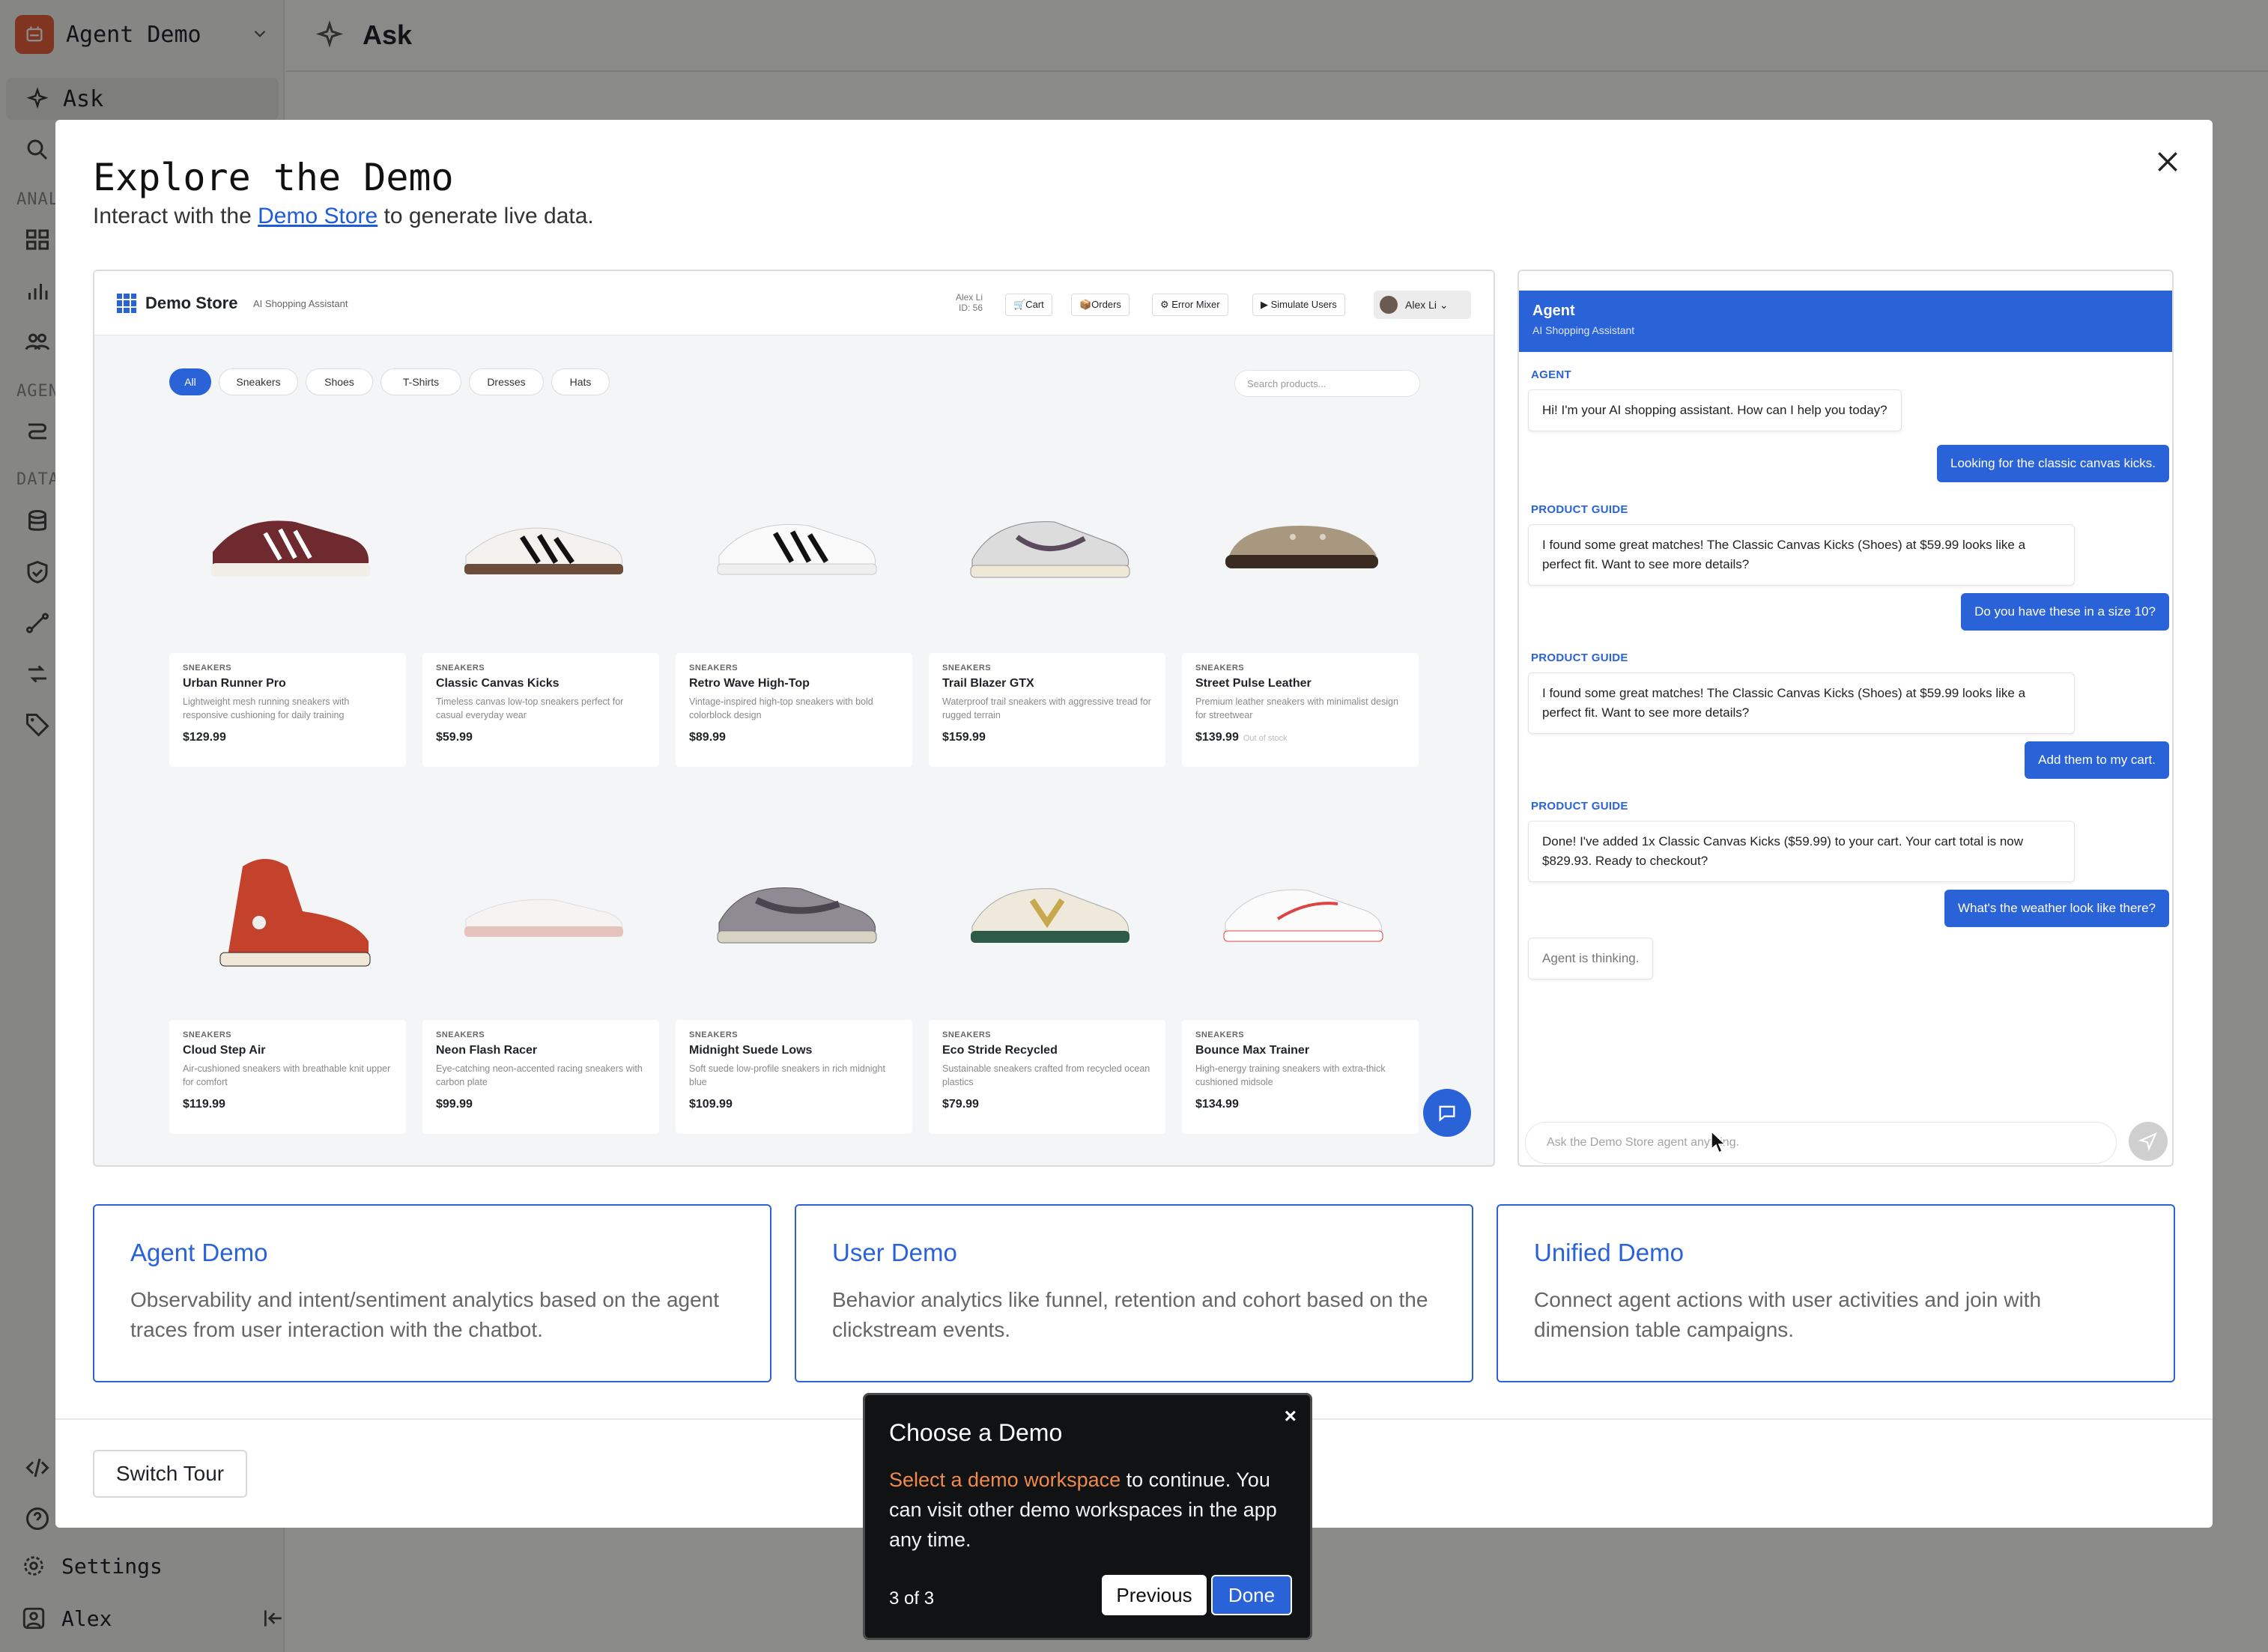  Describe the element at coordinates (1005, 1480) in the screenshot. I see `tour-highlight: Select a demo workspace` at that location.